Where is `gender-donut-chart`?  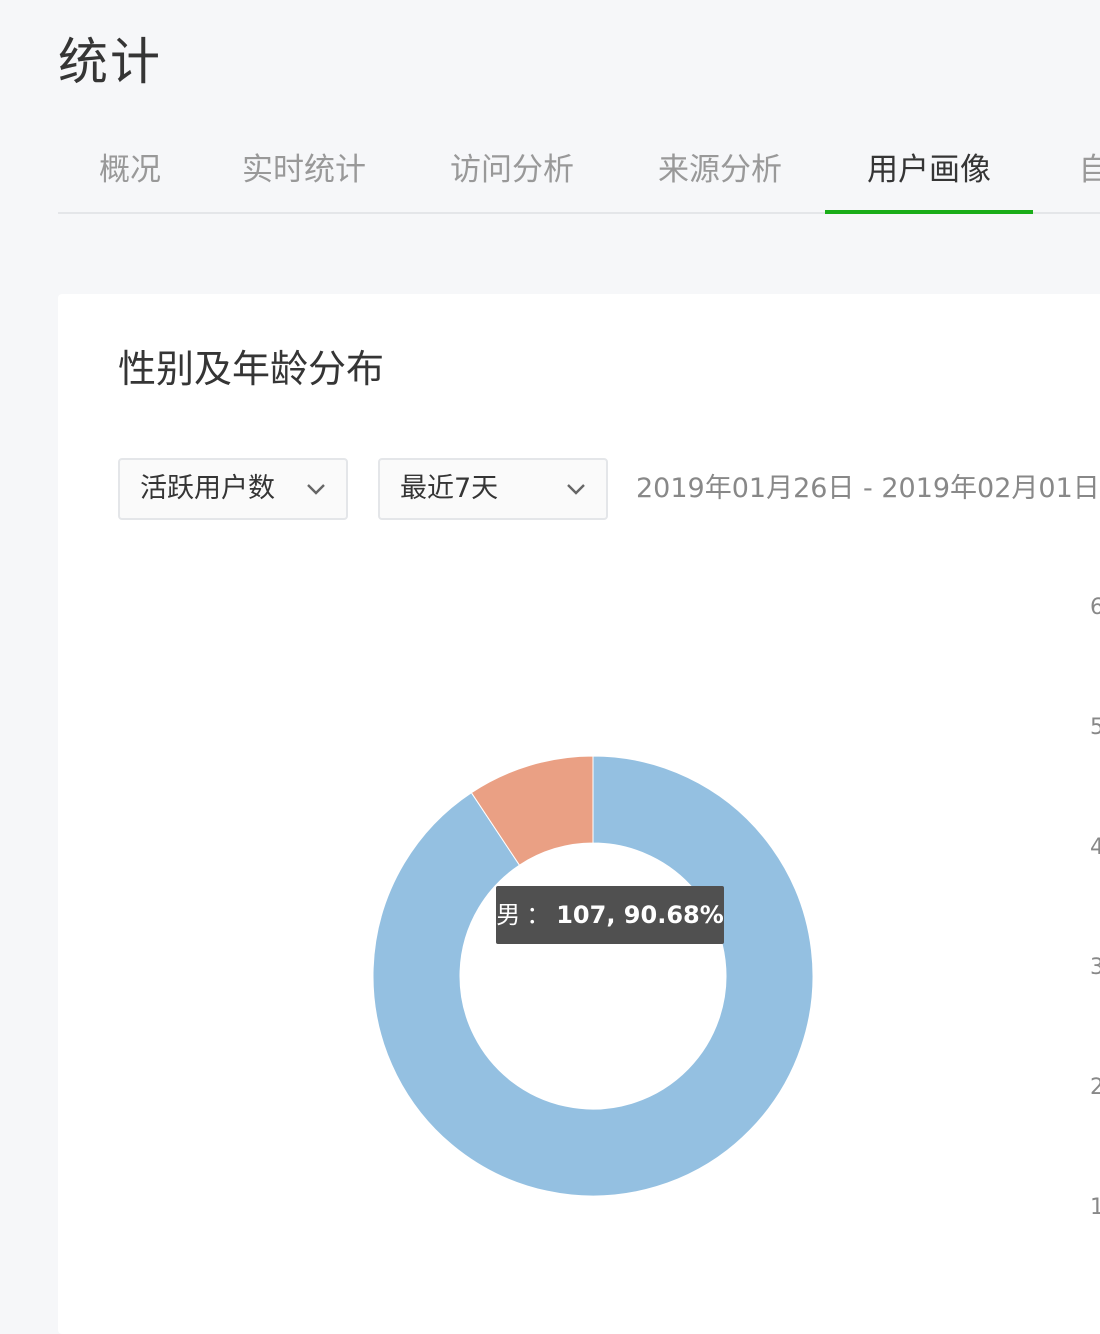
gender-donut-chart is located at coordinates (593, 976).